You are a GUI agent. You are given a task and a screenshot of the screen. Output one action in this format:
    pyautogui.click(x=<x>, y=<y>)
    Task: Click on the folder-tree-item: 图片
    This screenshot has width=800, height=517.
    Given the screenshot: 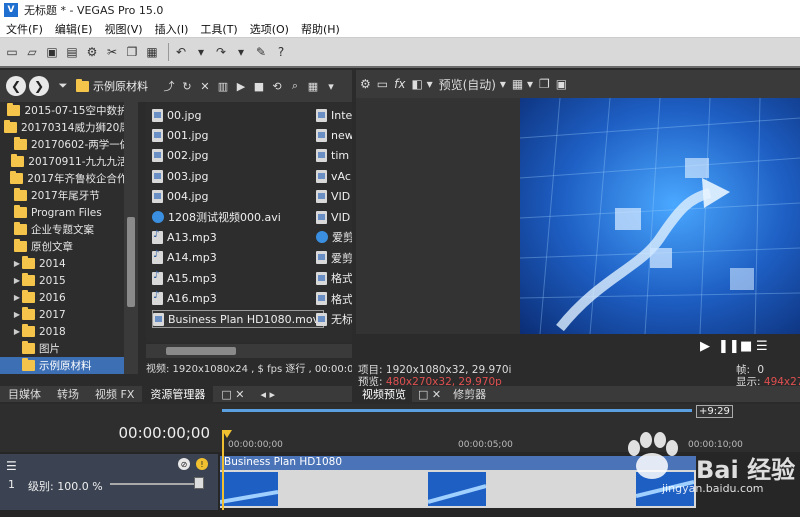 What is the action you would take?
    pyautogui.click(x=69, y=348)
    